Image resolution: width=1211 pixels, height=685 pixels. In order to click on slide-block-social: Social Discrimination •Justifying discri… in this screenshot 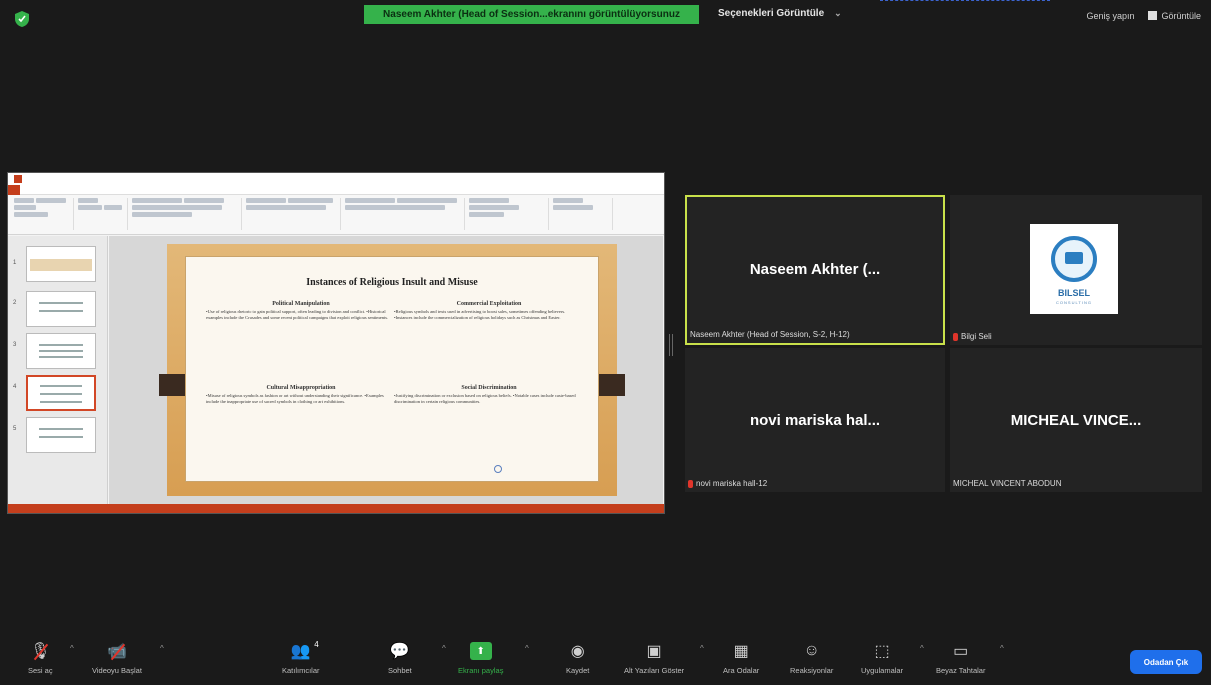, I will do `click(489, 395)`.